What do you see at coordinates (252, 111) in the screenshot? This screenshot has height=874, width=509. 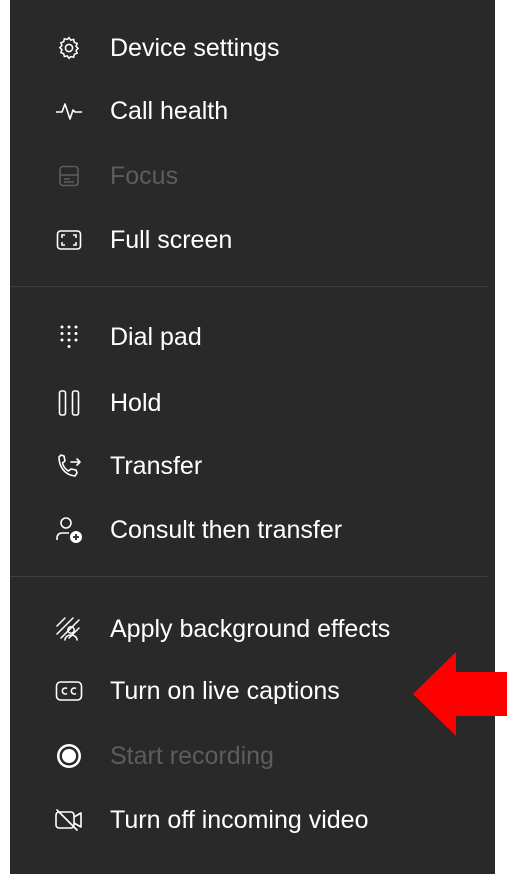 I see `menu-item-call-health: Call health` at bounding box center [252, 111].